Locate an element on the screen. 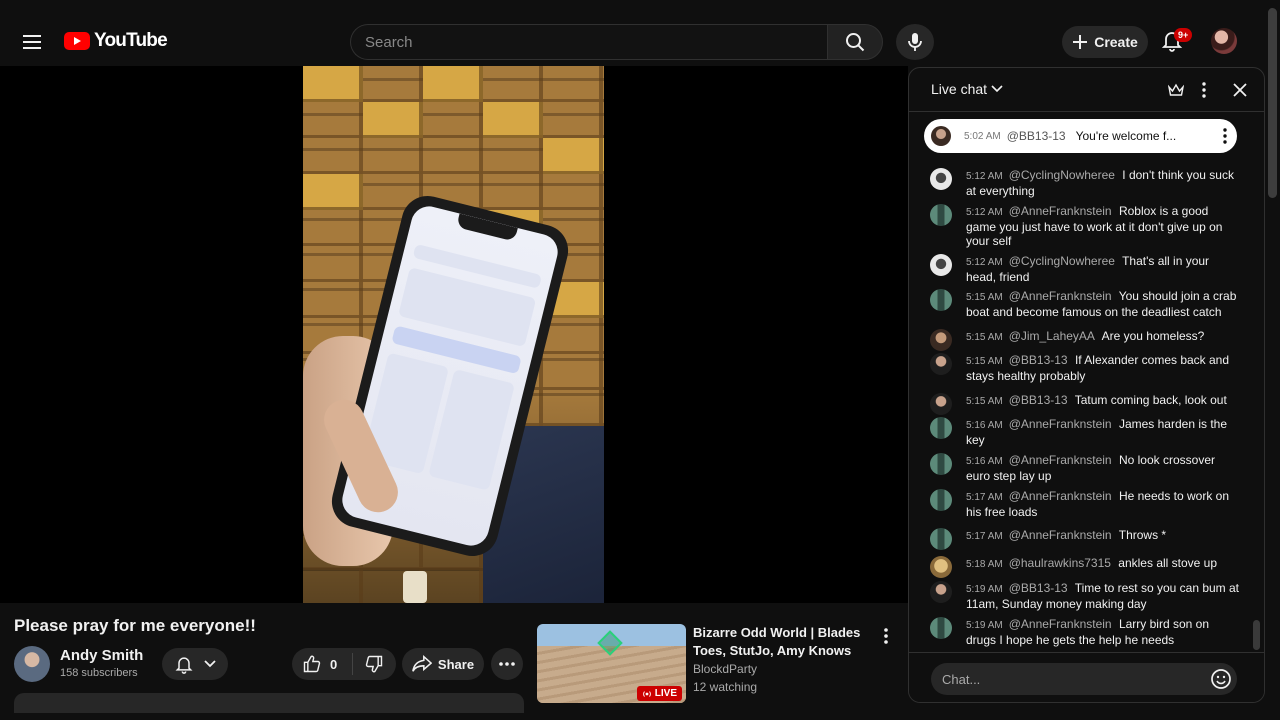 Image resolution: width=1280 pixels, height=720 pixels. recommended-menu-button is located at coordinates (886, 636).